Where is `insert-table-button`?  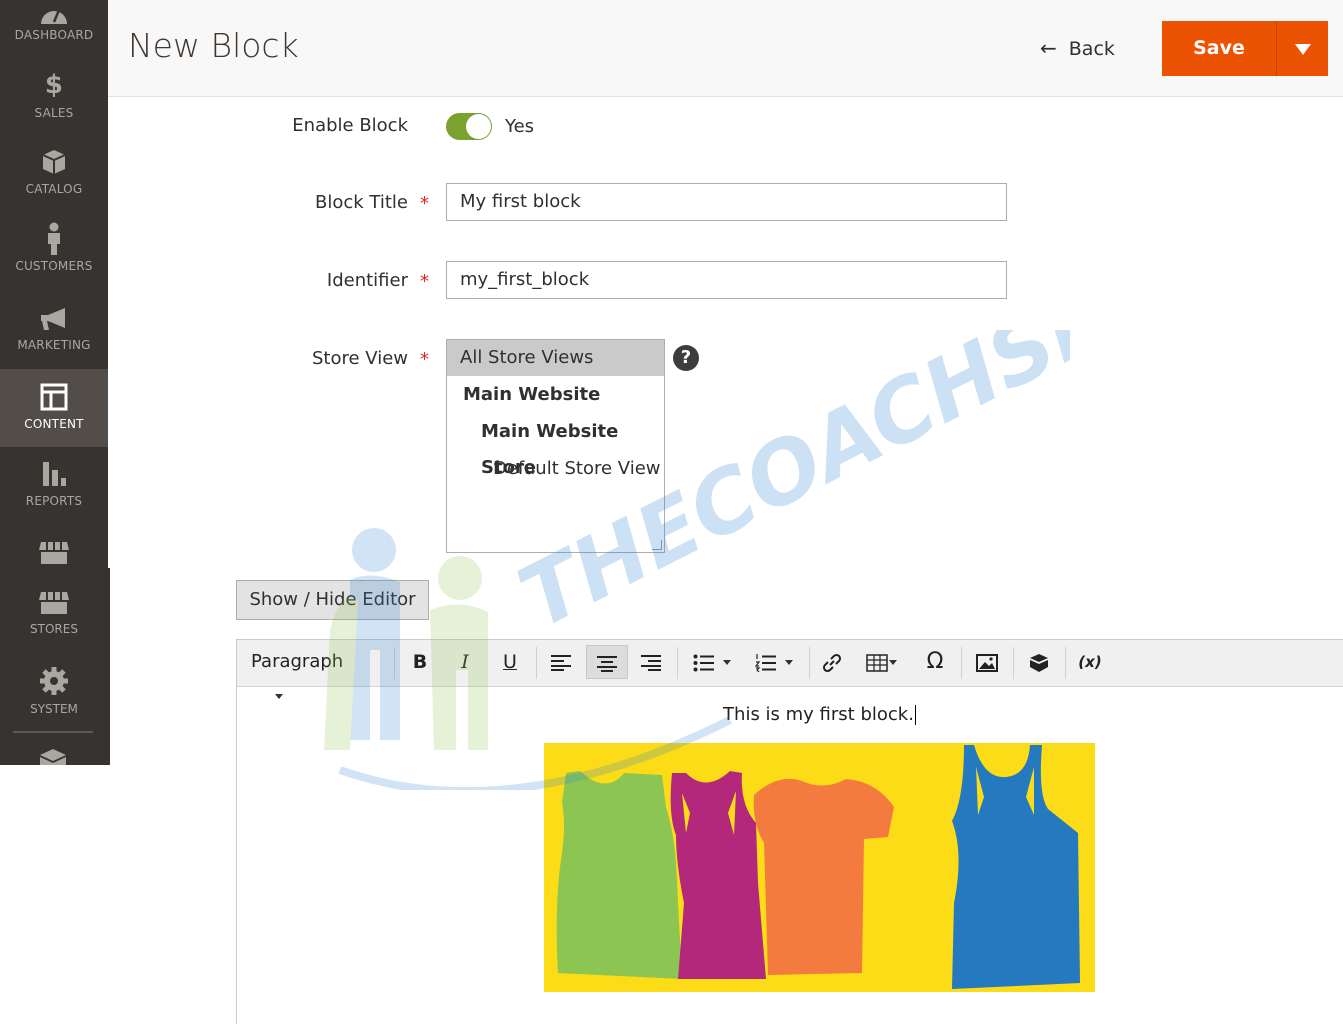
insert-table-button is located at coordinates (881, 662).